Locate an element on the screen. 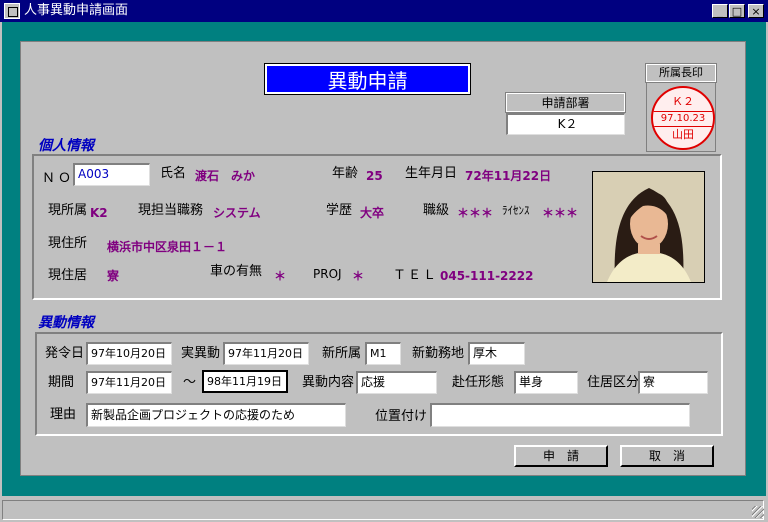 This screenshot has height=522, width=768. residence-value: 寮 is located at coordinates (113, 276).